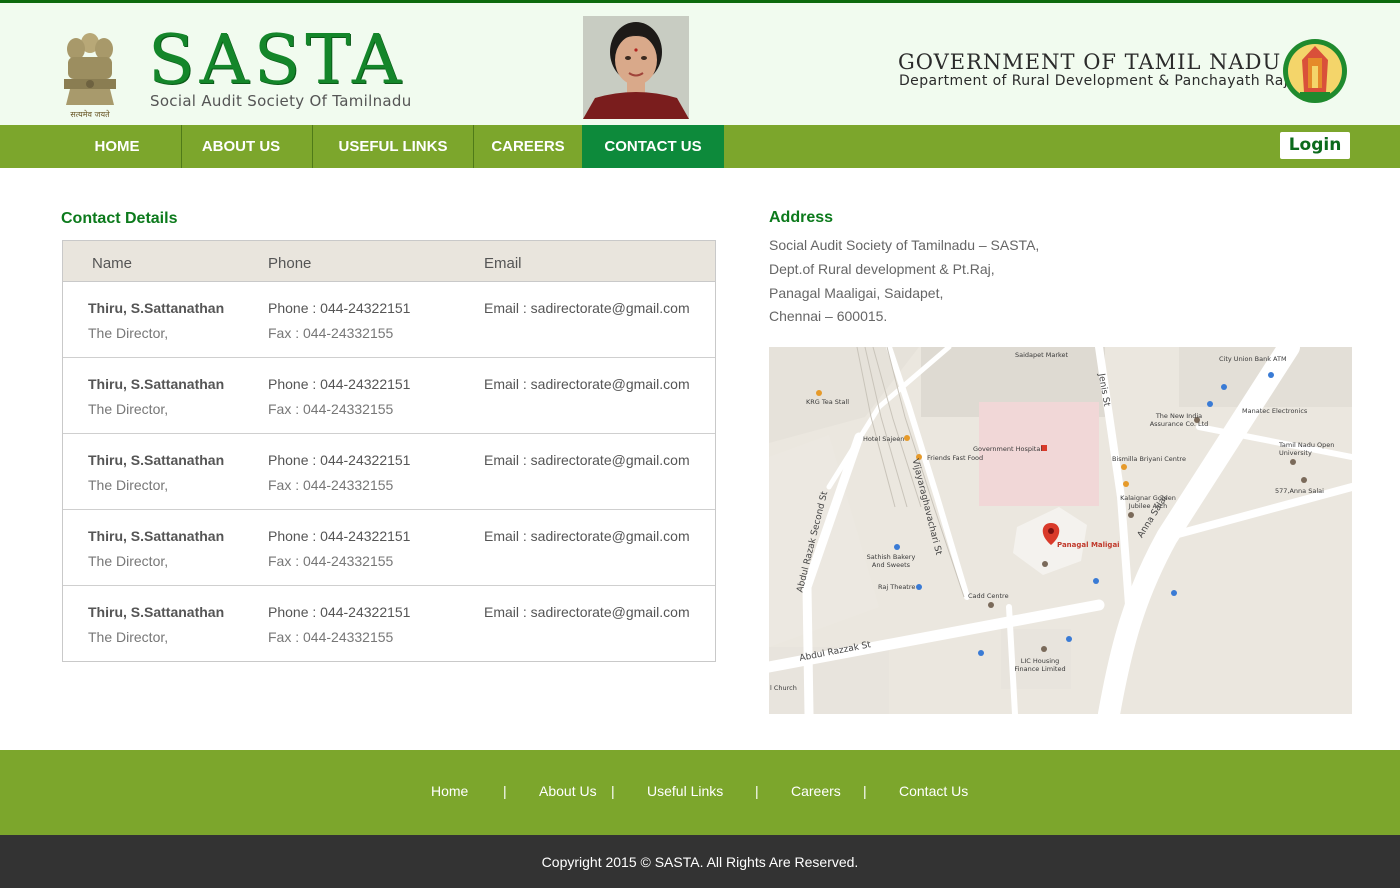 Image resolution: width=1400 pixels, height=888 pixels. What do you see at coordinates (1275, 411) in the screenshot?
I see `map-label: Manatec Electronics` at bounding box center [1275, 411].